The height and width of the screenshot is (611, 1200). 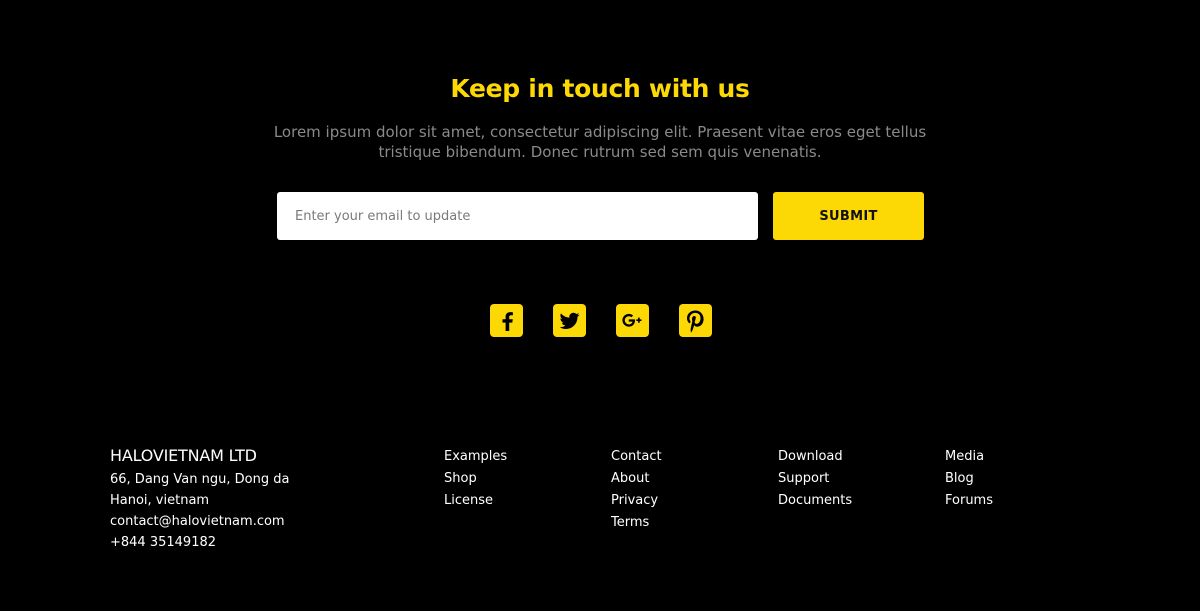 I want to click on facebook-link, so click(x=506, y=320).